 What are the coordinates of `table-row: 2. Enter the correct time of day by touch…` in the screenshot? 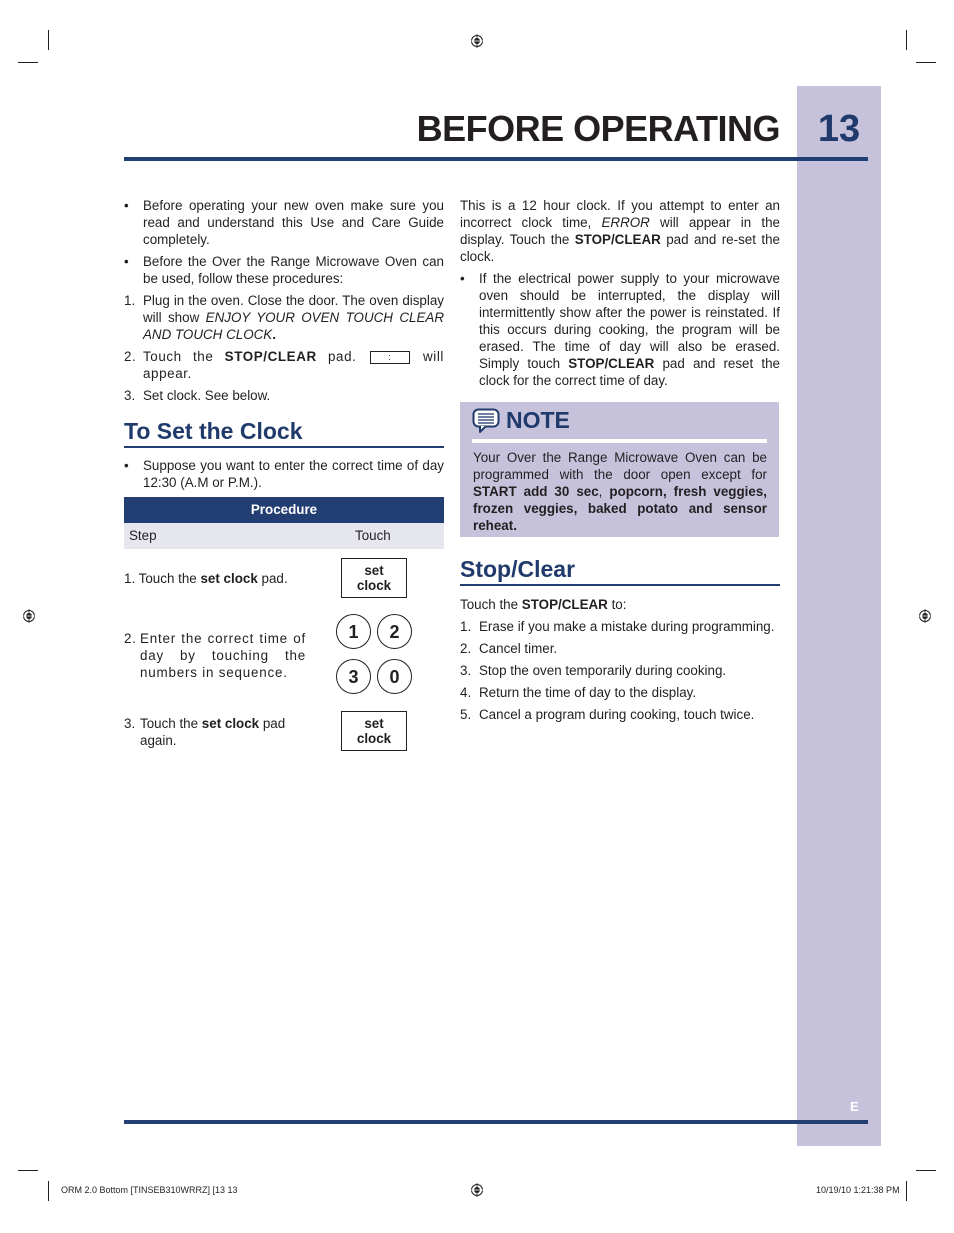 It's located at (215, 655).